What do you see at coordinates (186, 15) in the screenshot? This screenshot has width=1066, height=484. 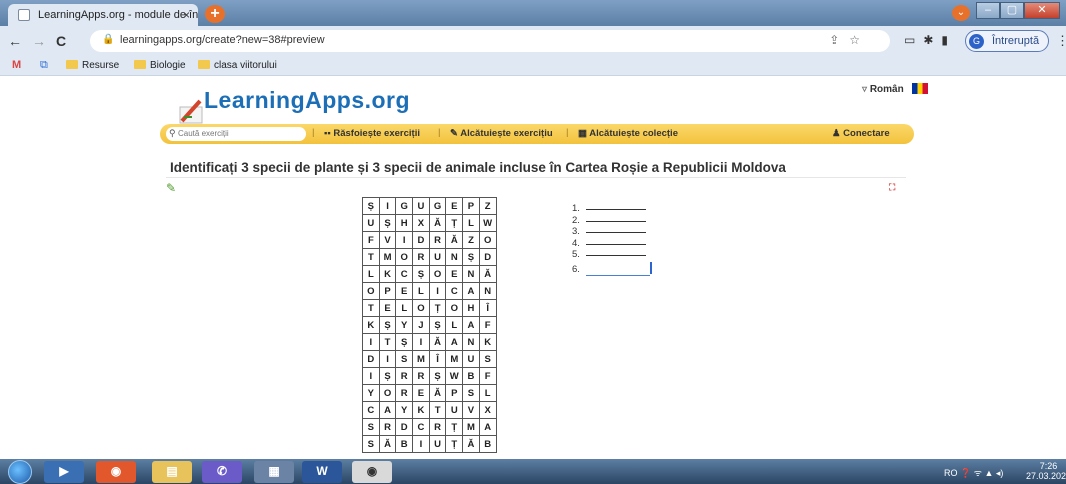 I see `tab-close-icon: ×` at bounding box center [186, 15].